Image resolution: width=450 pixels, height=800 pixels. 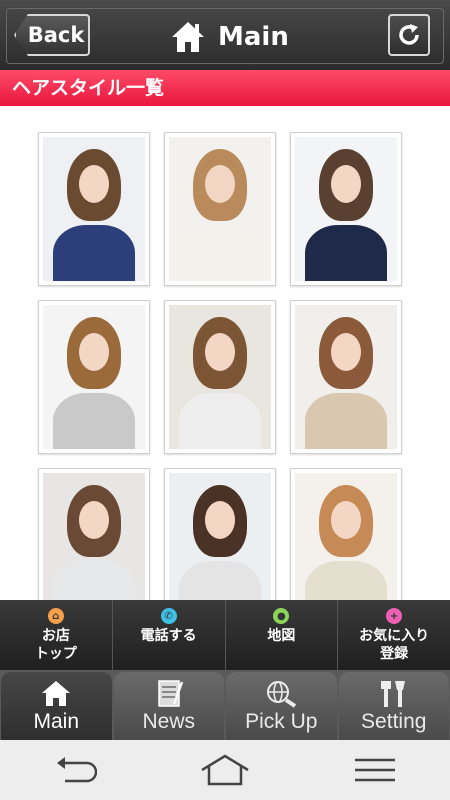 What do you see at coordinates (55, 645) in the screenshot?
I see `action-label: お店 トップ` at bounding box center [55, 645].